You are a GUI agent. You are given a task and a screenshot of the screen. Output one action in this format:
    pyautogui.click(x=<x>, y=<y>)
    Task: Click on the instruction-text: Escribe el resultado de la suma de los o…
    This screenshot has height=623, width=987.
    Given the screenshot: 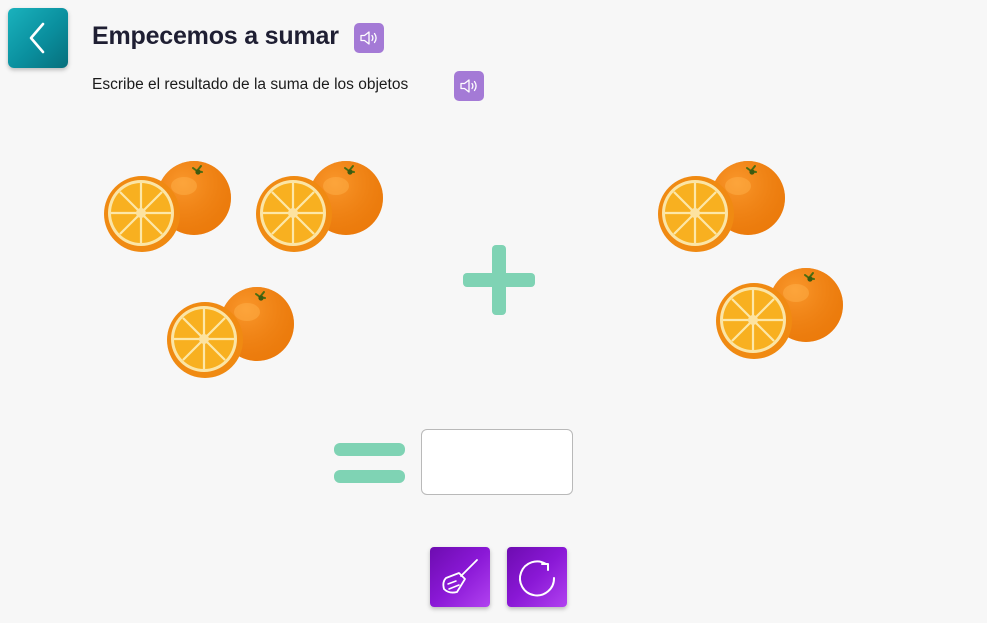 What is the action you would take?
    pyautogui.click(x=250, y=84)
    